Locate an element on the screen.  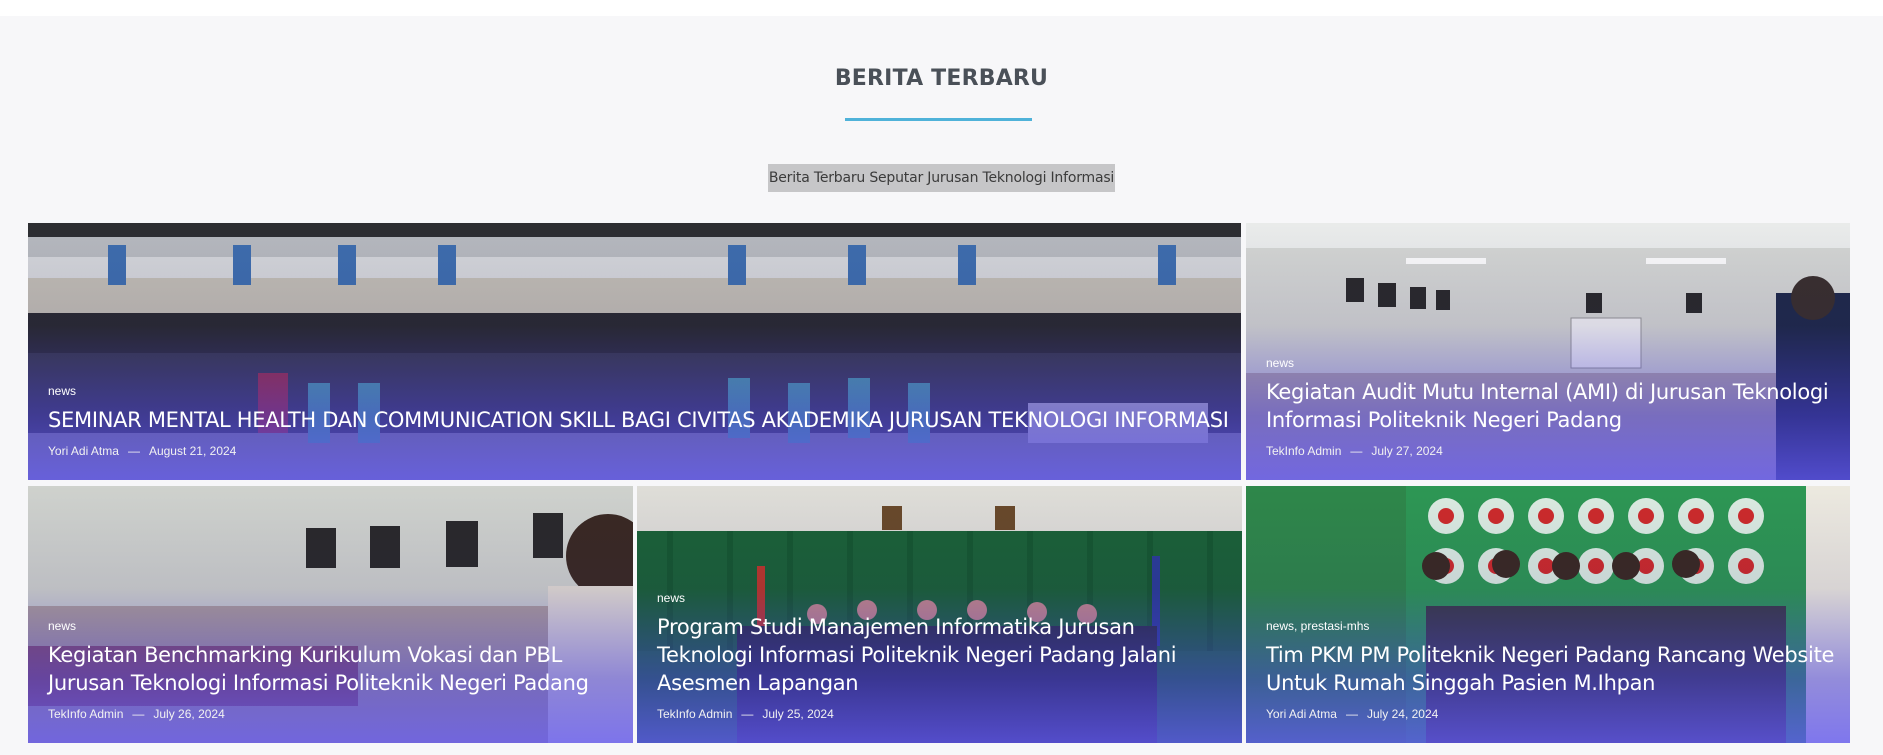
post-meta: Yori Adi Atma — July 24, 2024 is located at coordinates (1352, 714).